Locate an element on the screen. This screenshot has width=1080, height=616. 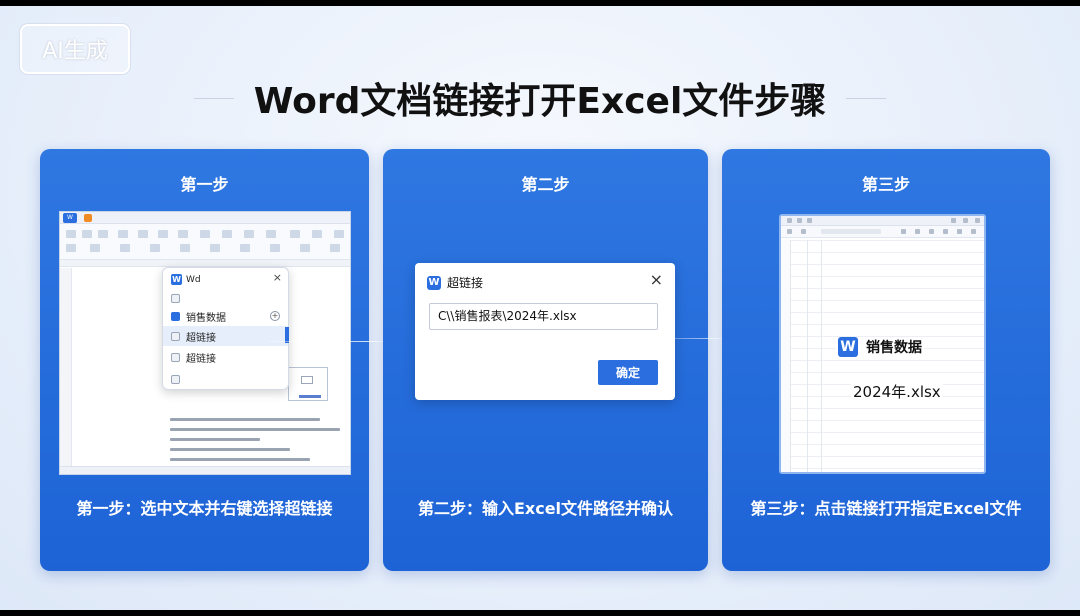
context-menu: W Wd × 销售数据 + 超链接 超链接 is located at coordinates (225, 328).